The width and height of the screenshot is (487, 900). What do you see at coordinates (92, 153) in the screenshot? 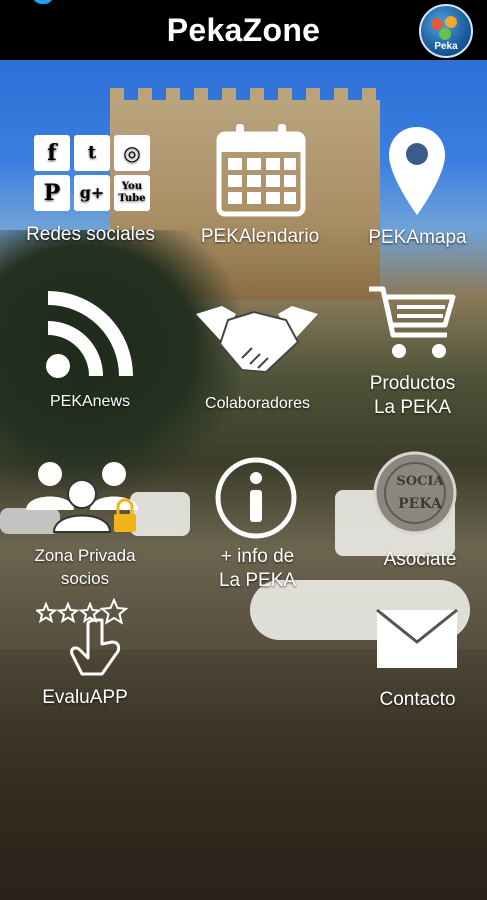
I see `twitter-icon: t` at bounding box center [92, 153].